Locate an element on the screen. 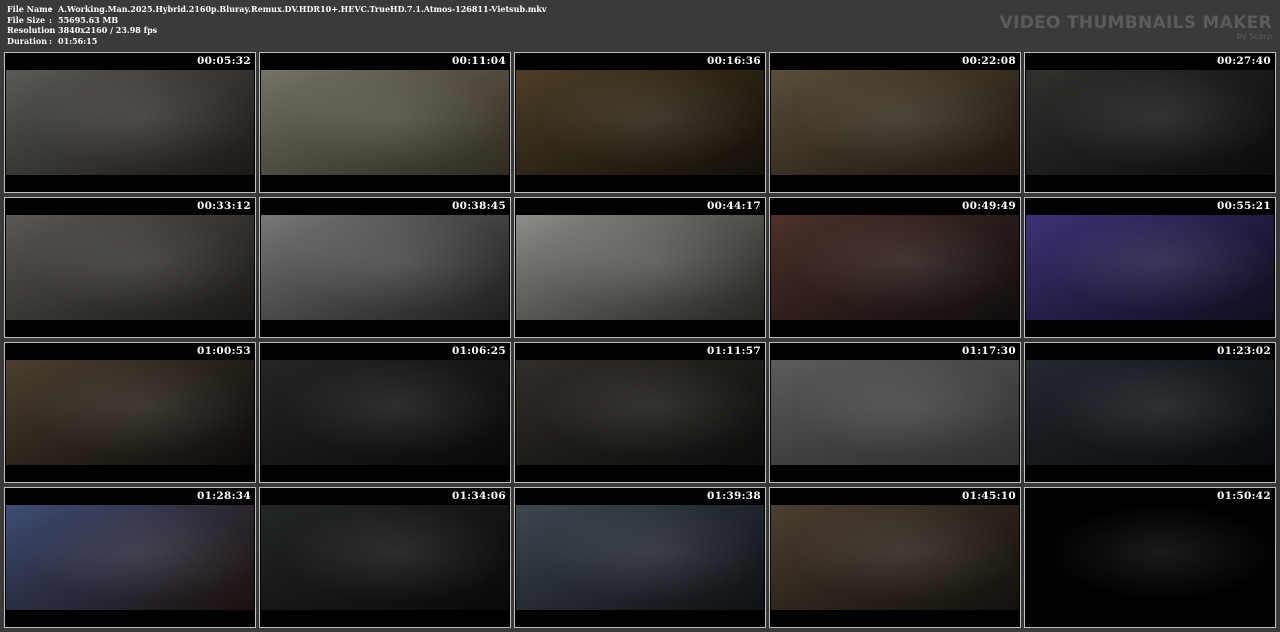 This screenshot has height=632, width=1280. info-key: Duration is located at coordinates (27, 40).